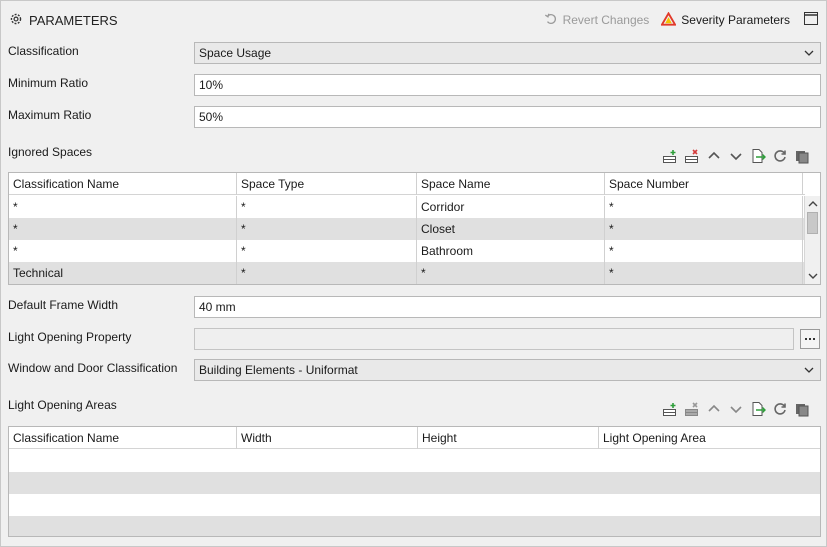 The image size is (827, 547). What do you see at coordinates (812, 223) in the screenshot?
I see `scrollbar-thumb` at bounding box center [812, 223].